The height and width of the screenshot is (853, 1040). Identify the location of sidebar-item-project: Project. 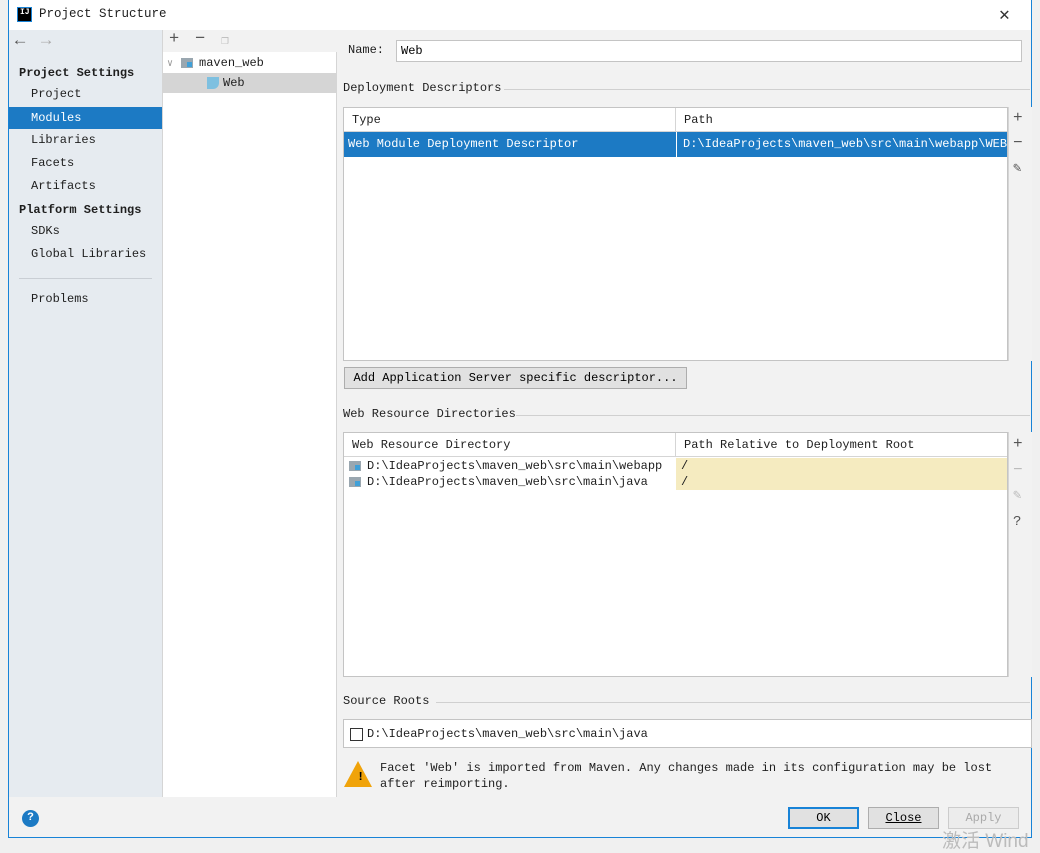
(85, 94).